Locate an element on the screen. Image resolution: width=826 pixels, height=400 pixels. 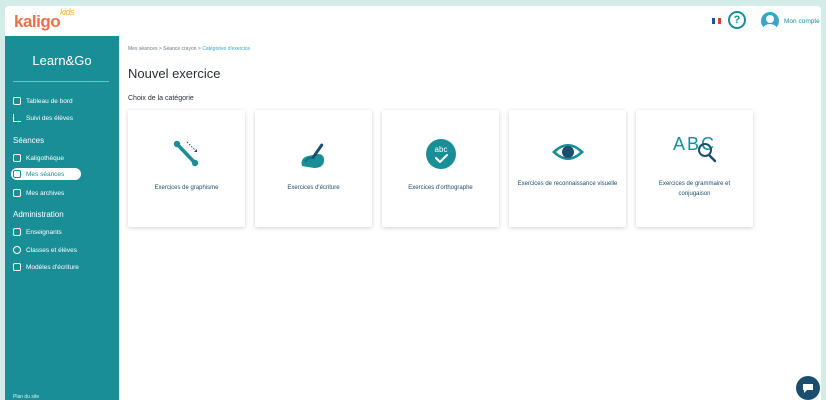
chat-button is located at coordinates (808, 388).